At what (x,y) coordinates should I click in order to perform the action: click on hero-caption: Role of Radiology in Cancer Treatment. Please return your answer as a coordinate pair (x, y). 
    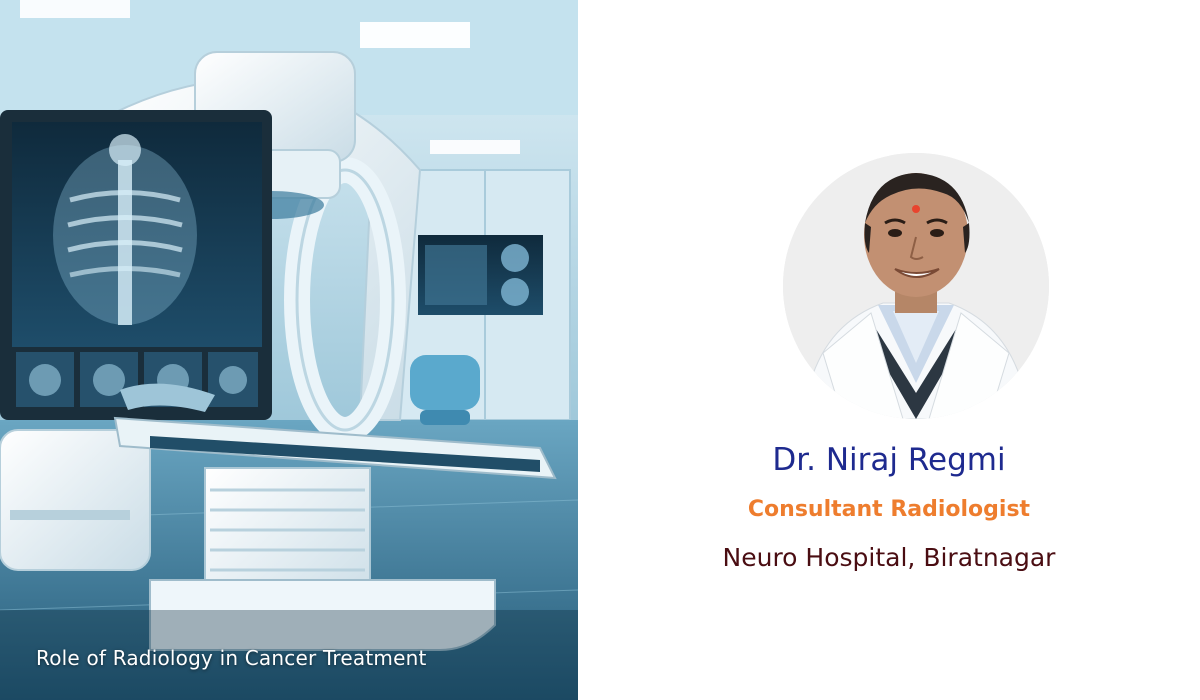
    Looking at the image, I should click on (231, 658).